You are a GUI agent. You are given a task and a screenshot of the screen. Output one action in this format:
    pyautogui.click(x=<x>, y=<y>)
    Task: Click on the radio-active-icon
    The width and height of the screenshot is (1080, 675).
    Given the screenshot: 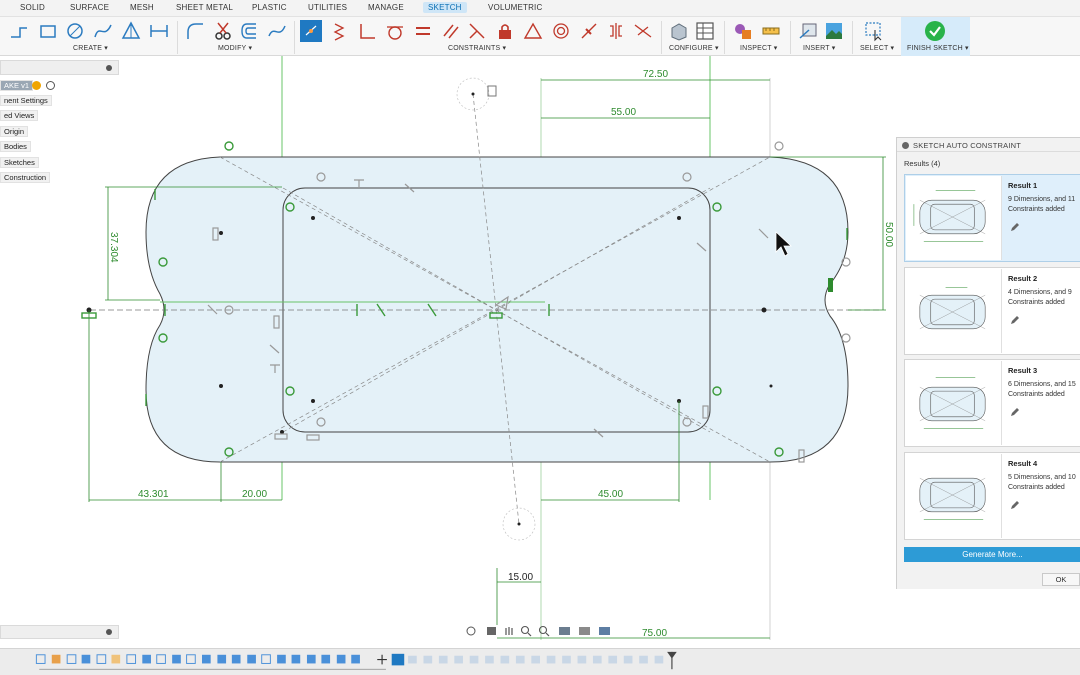 What is the action you would take?
    pyautogui.click(x=50, y=85)
    